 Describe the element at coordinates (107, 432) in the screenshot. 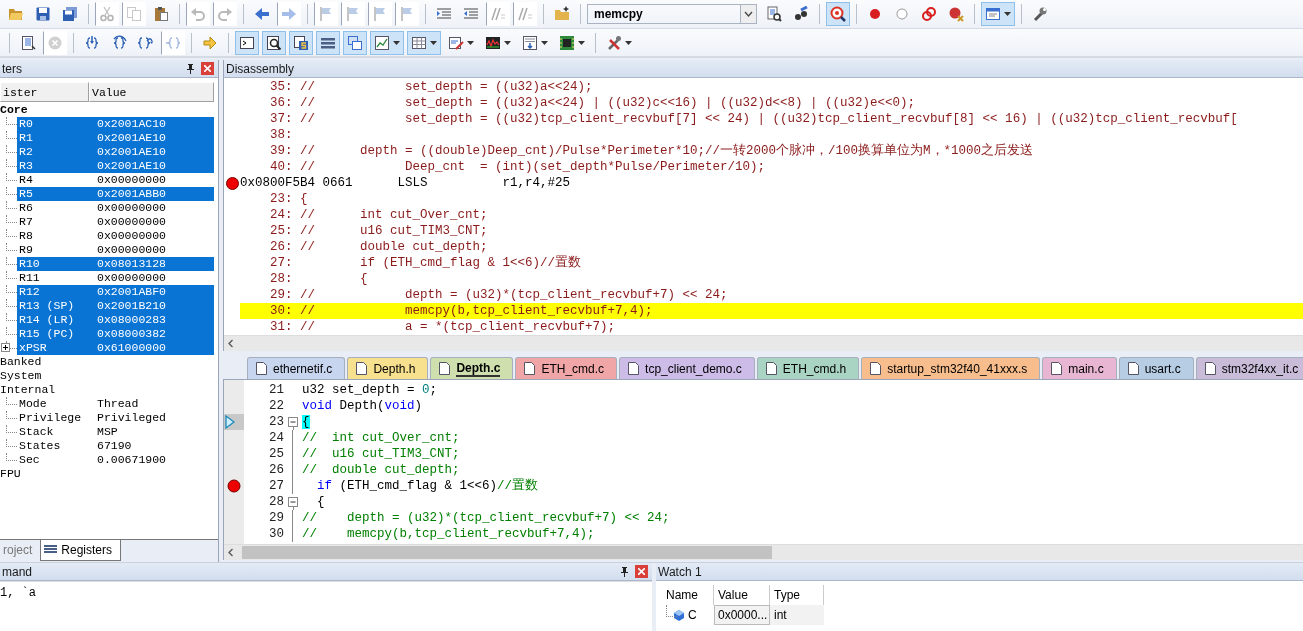

I see `register-value: MSP` at that location.